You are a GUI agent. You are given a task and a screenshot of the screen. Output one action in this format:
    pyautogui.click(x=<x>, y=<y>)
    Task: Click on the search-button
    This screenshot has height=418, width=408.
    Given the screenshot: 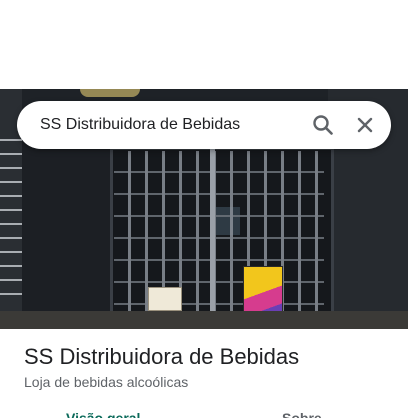 What is the action you would take?
    pyautogui.click(x=323, y=125)
    